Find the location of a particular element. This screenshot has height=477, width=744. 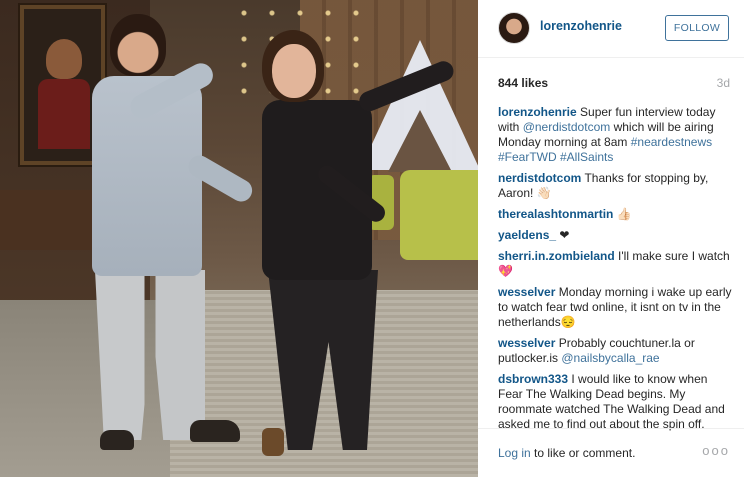

person-right-face is located at coordinates (294, 71).